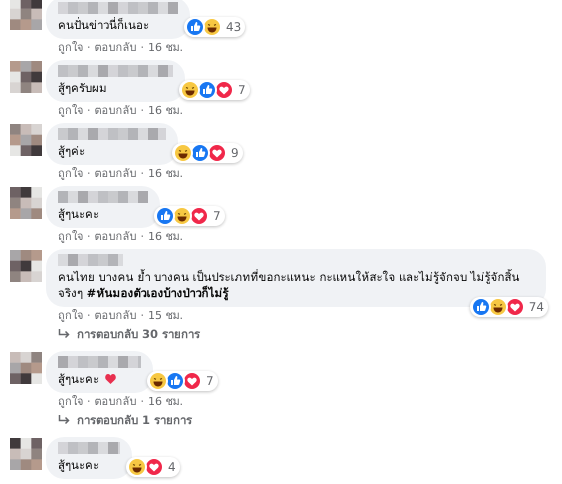 The width and height of the screenshot is (562, 484). Describe the element at coordinates (138, 334) in the screenshot. I see `view-replies-link: การตอบกลับ 30 รายการ` at that location.